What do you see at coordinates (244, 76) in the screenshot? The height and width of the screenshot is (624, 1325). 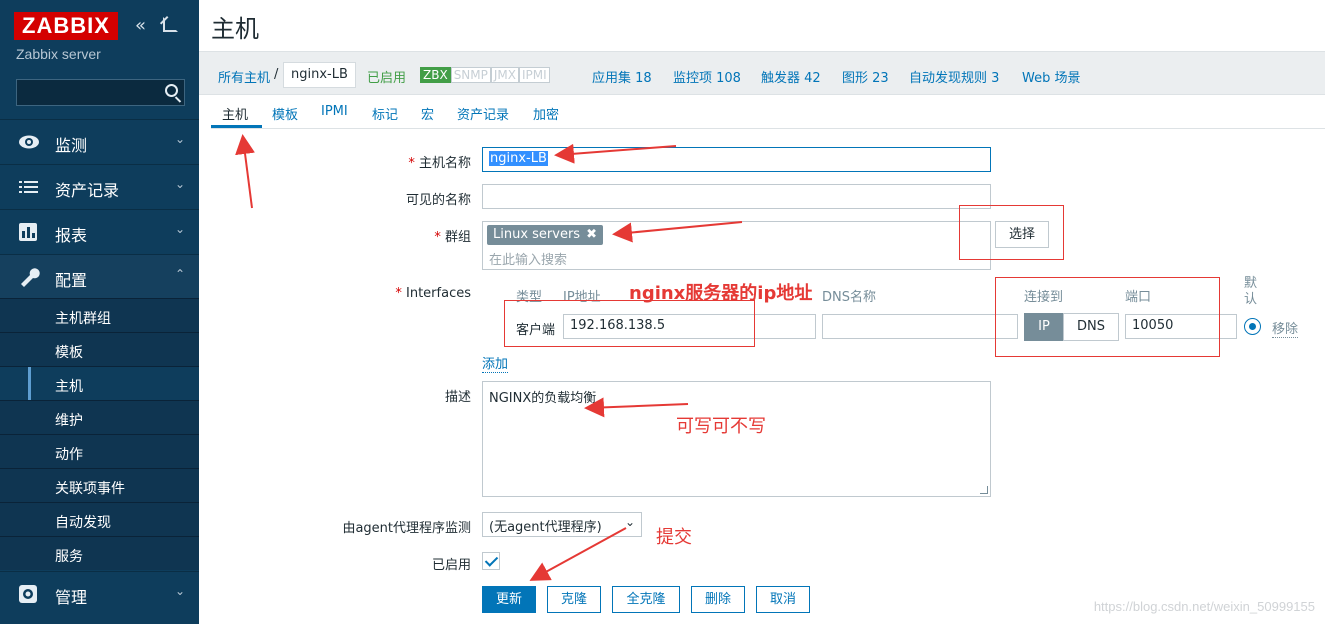 I see `all-hosts-link: 所有主机` at bounding box center [244, 76].